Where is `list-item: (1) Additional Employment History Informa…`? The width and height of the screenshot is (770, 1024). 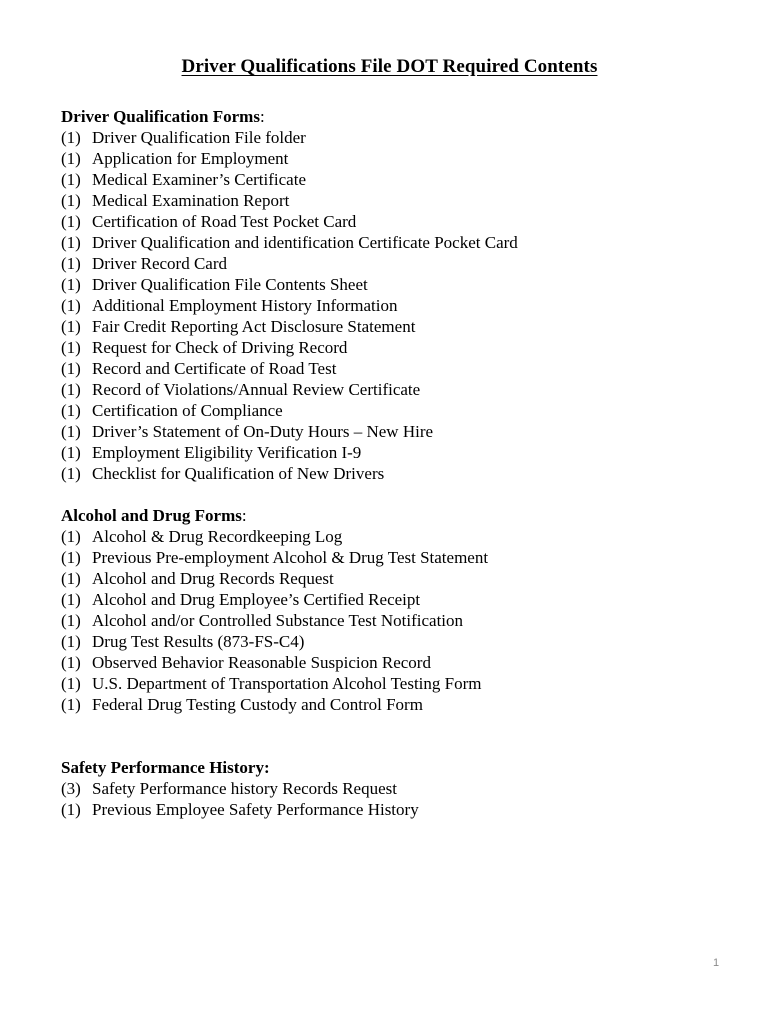
list-item: (1) Additional Employment History Informa… is located at coordinates (389, 305).